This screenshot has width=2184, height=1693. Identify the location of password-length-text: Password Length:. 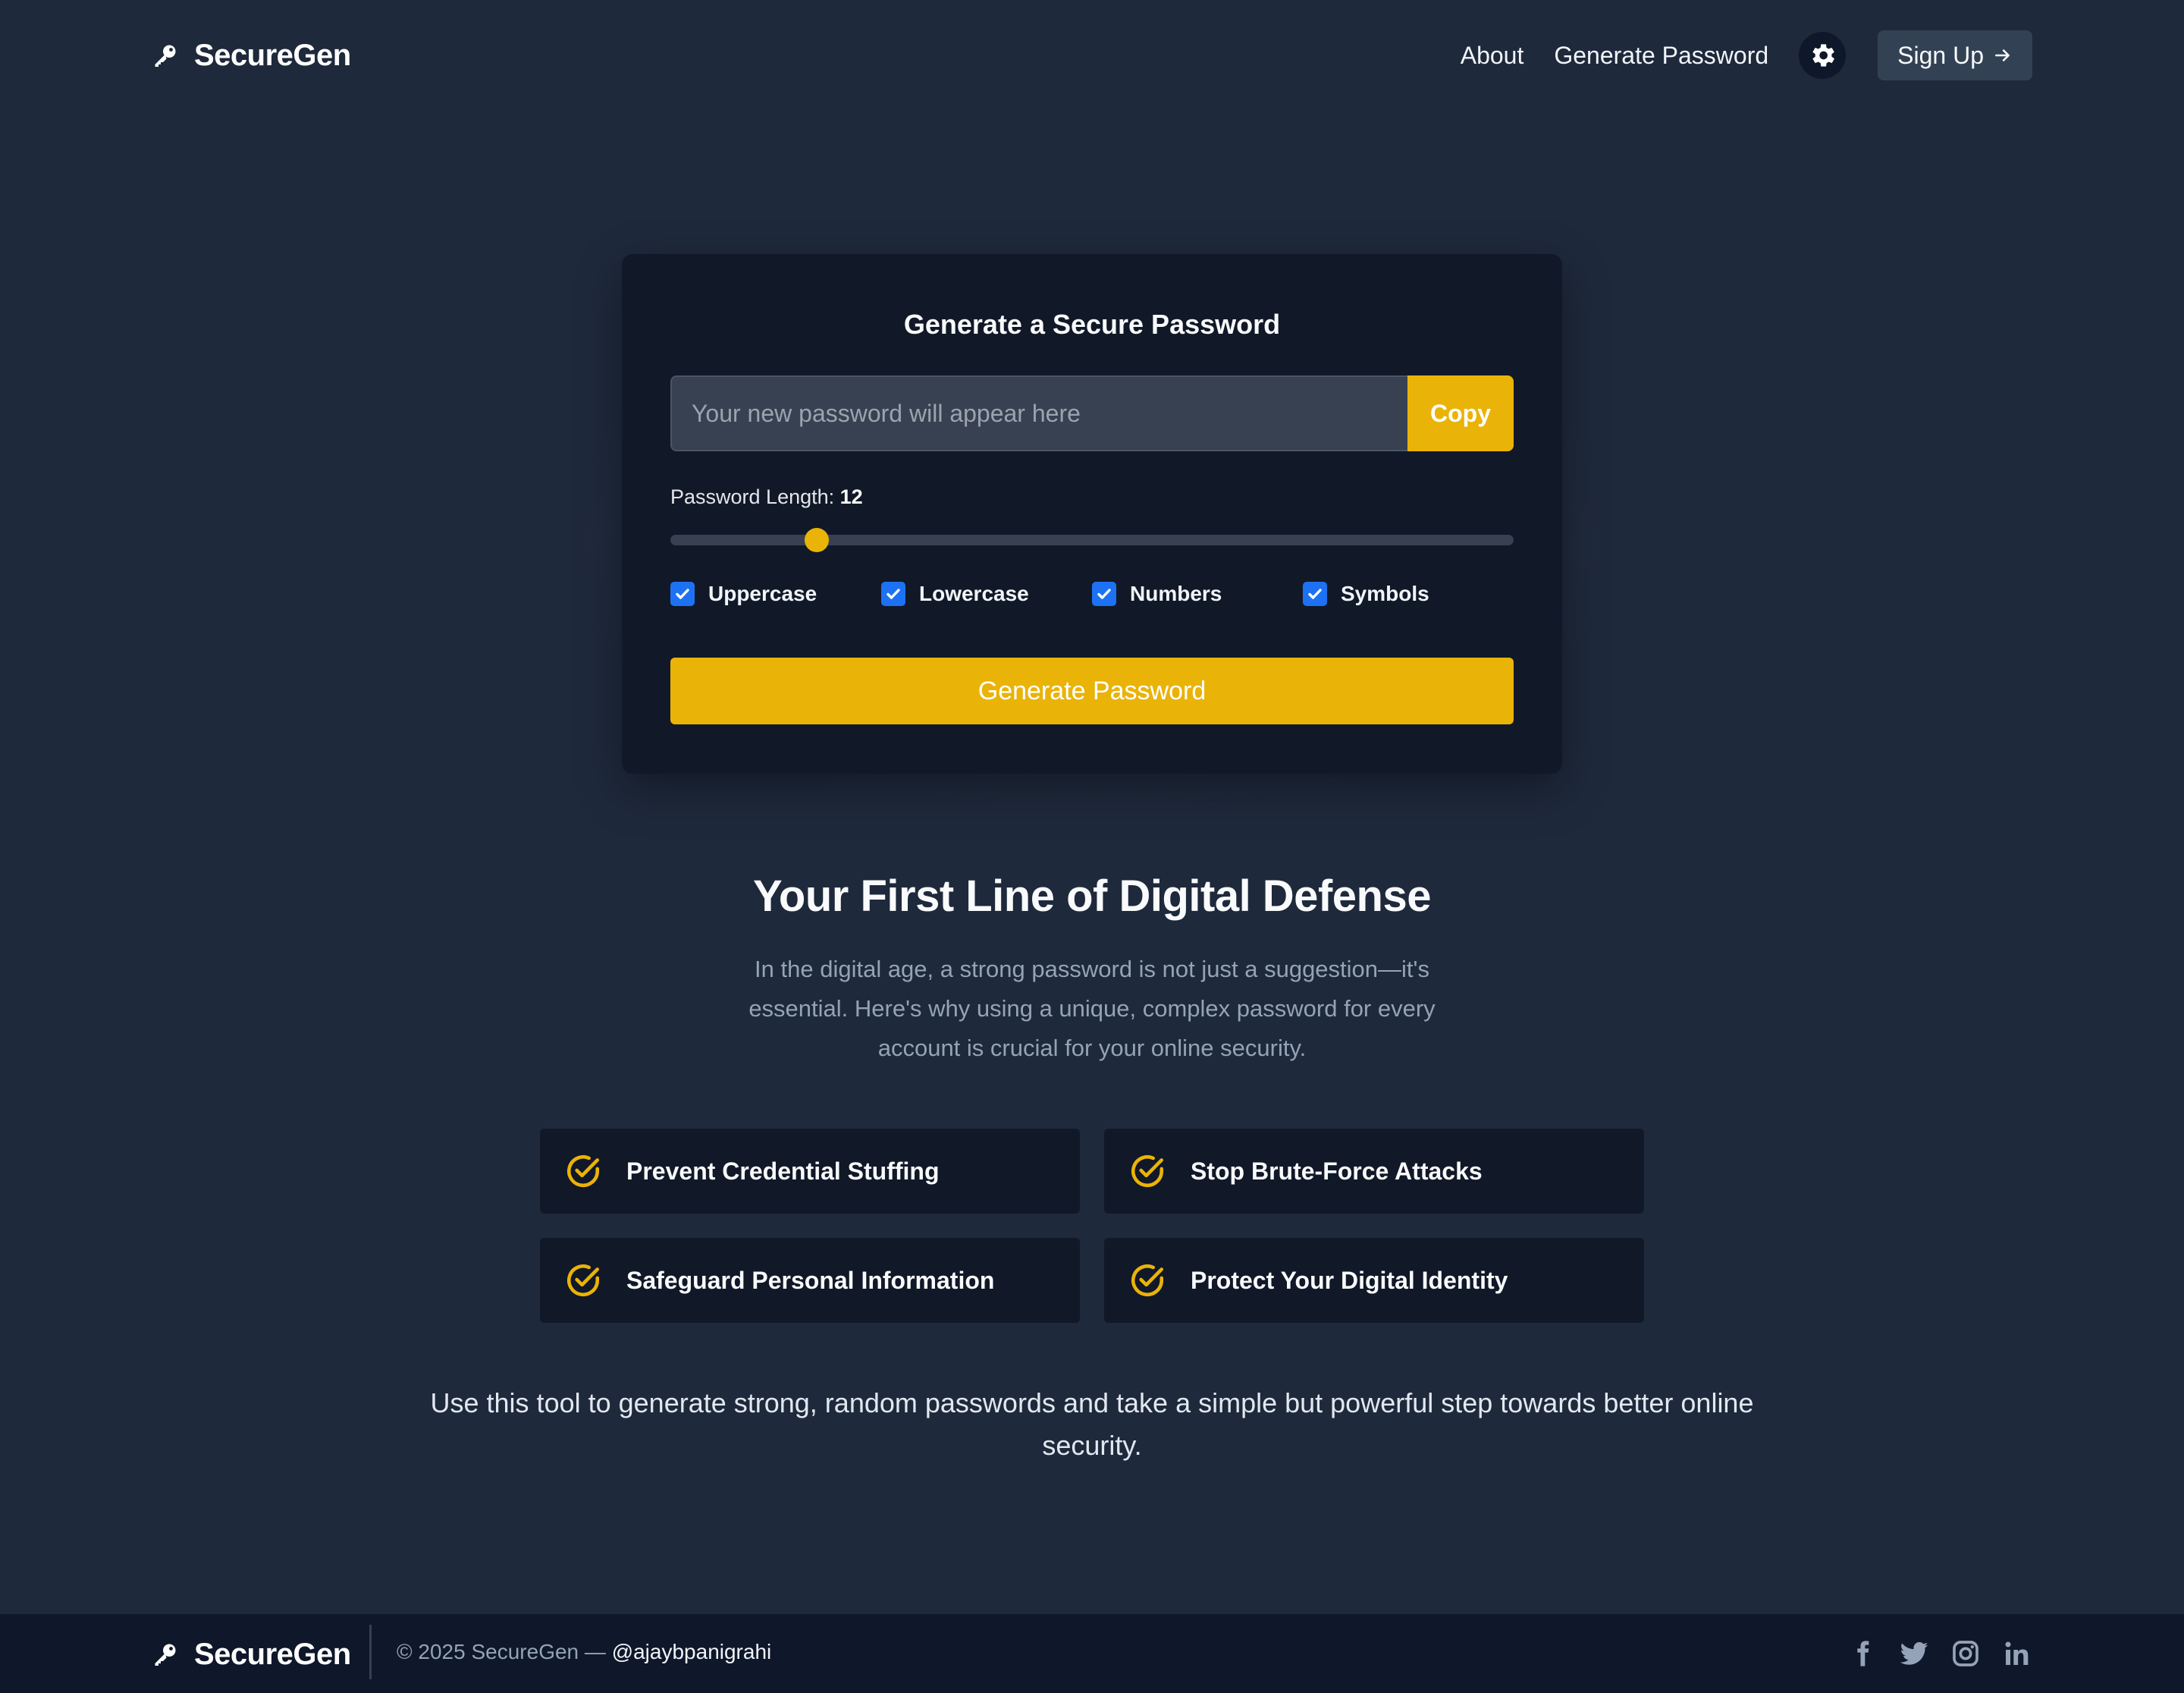
(752, 496).